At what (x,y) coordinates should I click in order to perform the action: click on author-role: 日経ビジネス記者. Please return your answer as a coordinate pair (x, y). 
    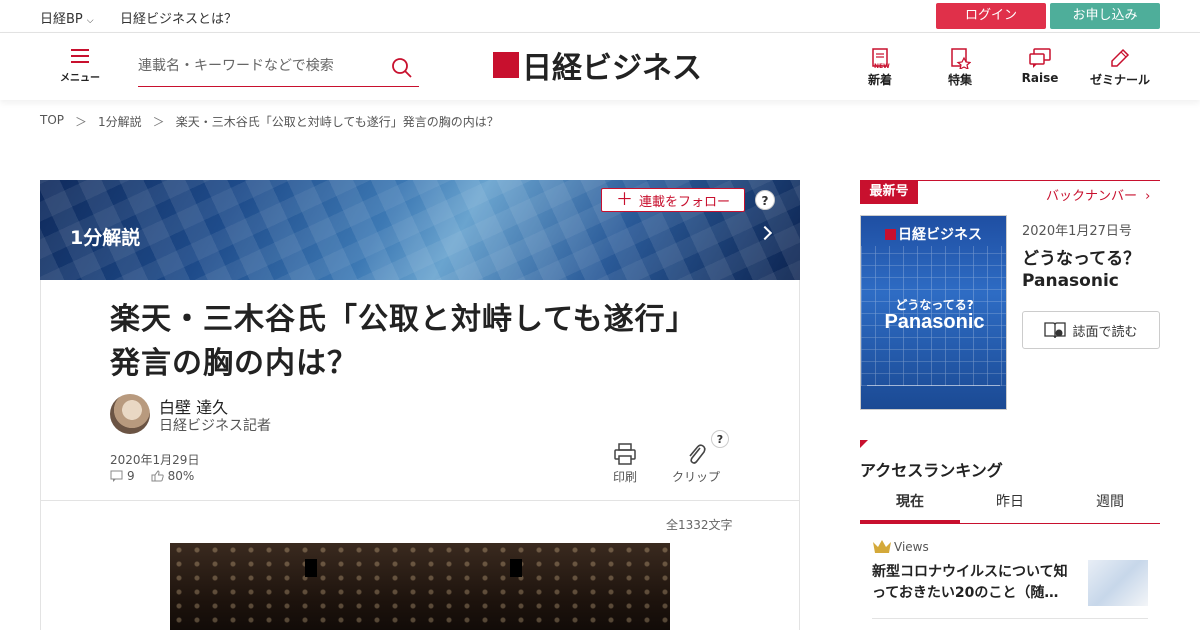
    Looking at the image, I should click on (215, 426).